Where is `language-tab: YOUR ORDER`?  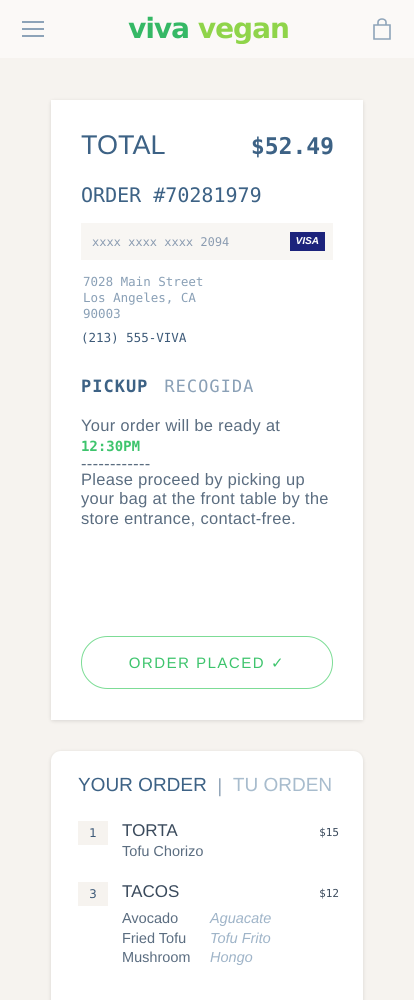 language-tab: YOUR ORDER is located at coordinates (142, 786).